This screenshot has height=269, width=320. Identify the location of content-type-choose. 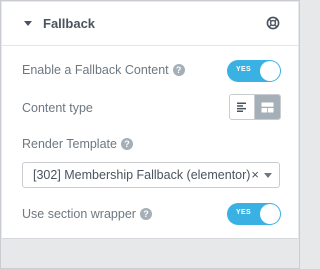
(255, 107).